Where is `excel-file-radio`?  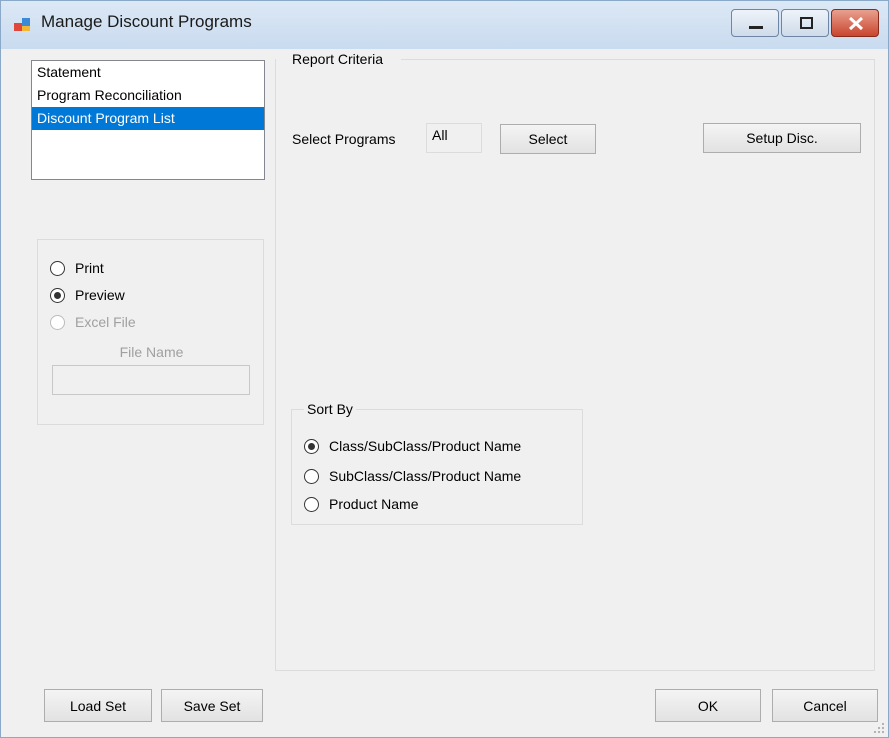
excel-file-radio is located at coordinates (57, 322).